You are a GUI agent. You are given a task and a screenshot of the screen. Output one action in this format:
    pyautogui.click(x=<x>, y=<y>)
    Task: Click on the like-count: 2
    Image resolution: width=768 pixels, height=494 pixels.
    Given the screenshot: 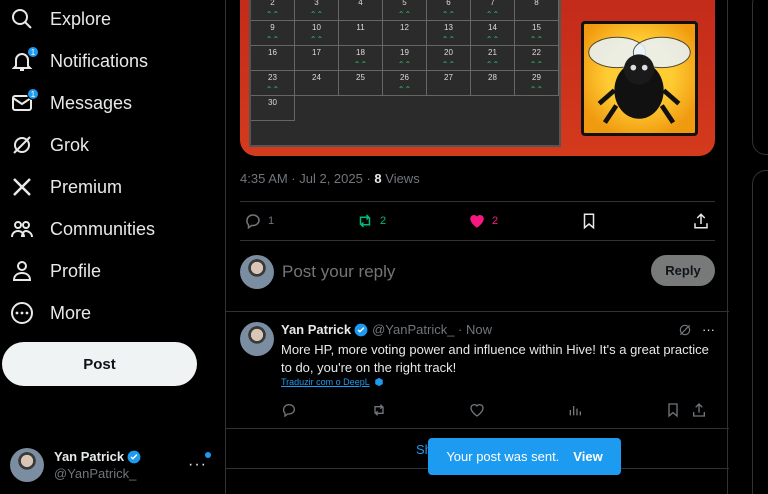 What is the action you would take?
    pyautogui.click(x=495, y=221)
    